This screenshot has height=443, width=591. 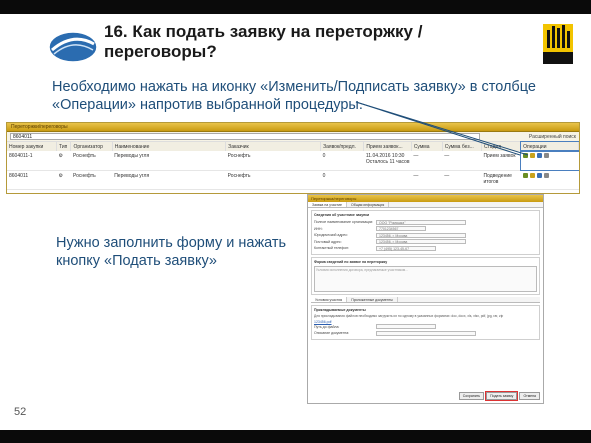 What do you see at coordinates (421, 222) in the screenshot?
I see `org-name-field: ООО "Ромашка"` at bounding box center [421, 222].